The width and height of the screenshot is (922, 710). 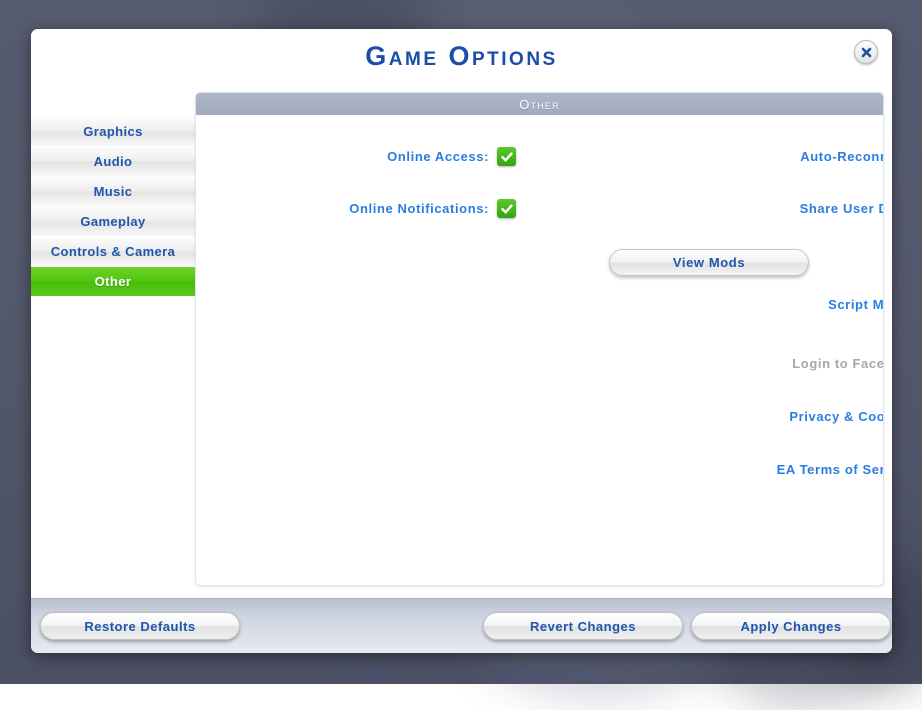 I want to click on option-label: Auto-Reconnect:, so click(x=842, y=156).